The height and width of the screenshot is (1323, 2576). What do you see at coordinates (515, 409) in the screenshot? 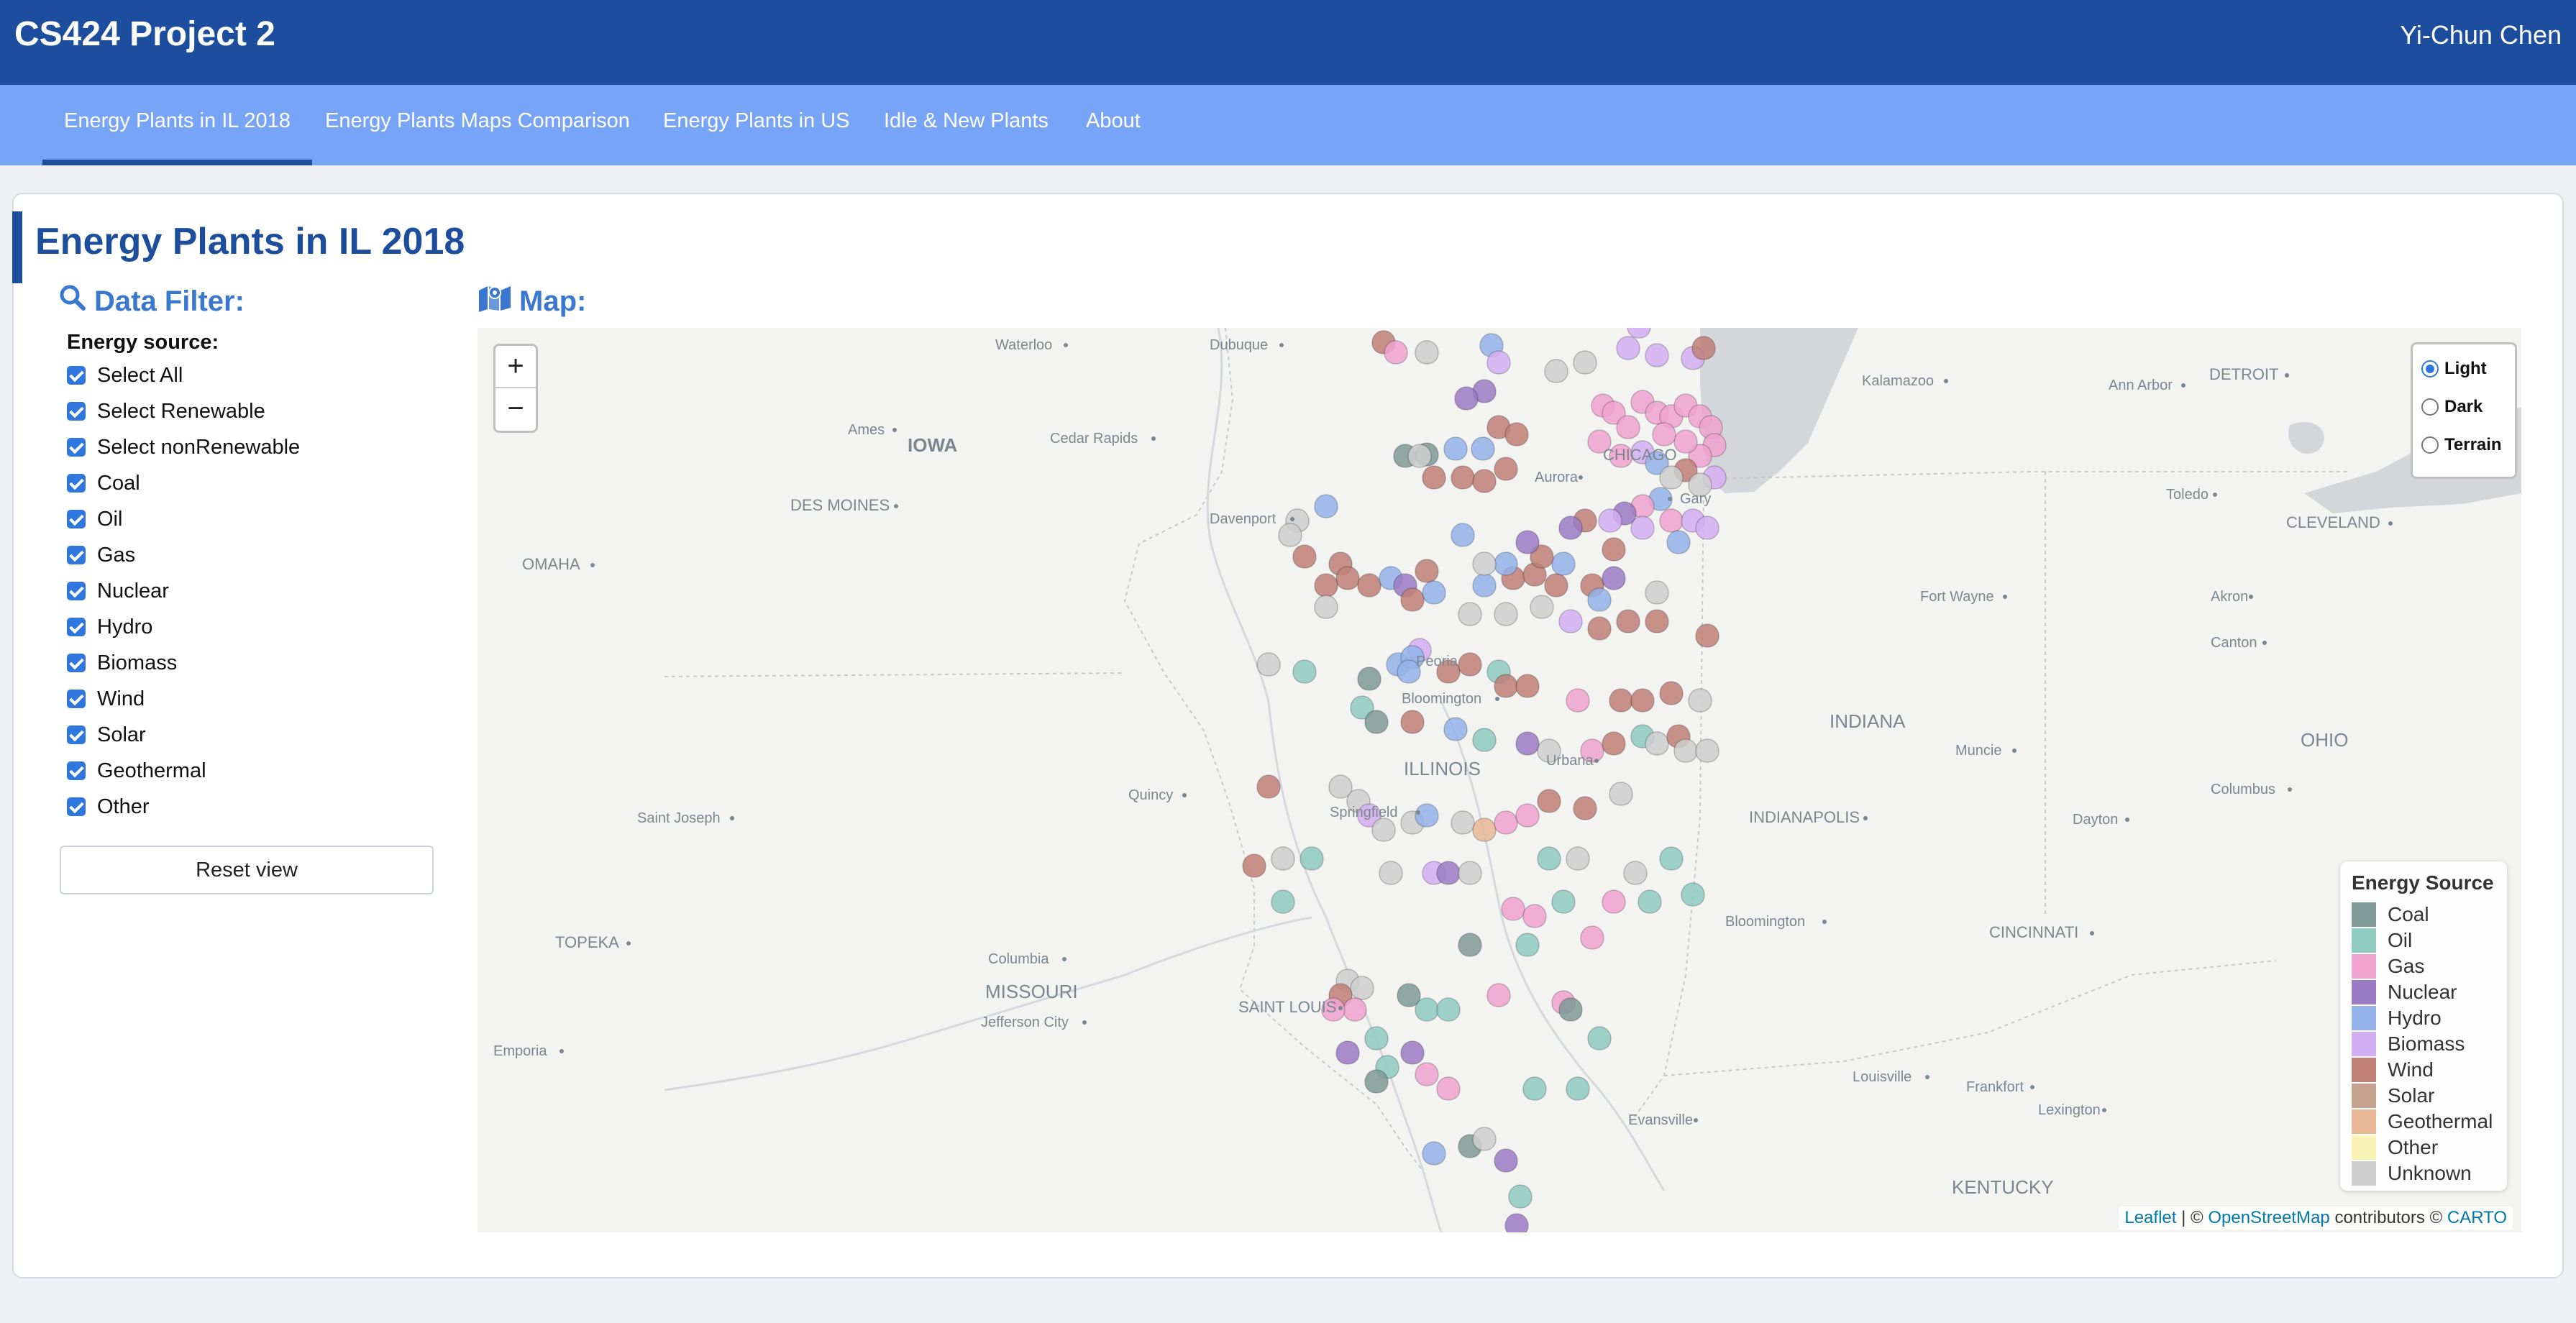
I see `zoom-out-button: −` at bounding box center [515, 409].